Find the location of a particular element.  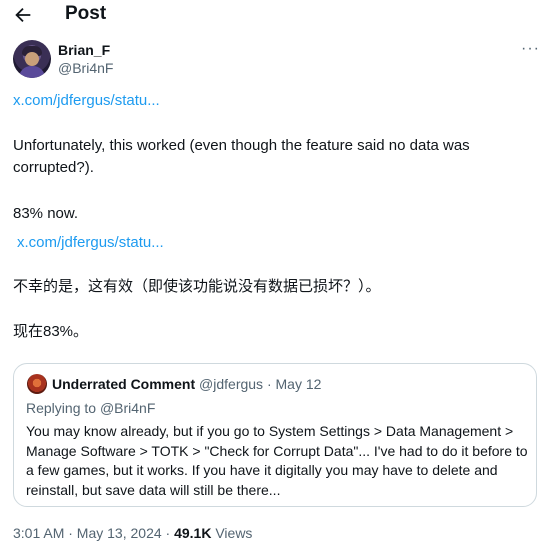

quote-avatar is located at coordinates (37, 384).